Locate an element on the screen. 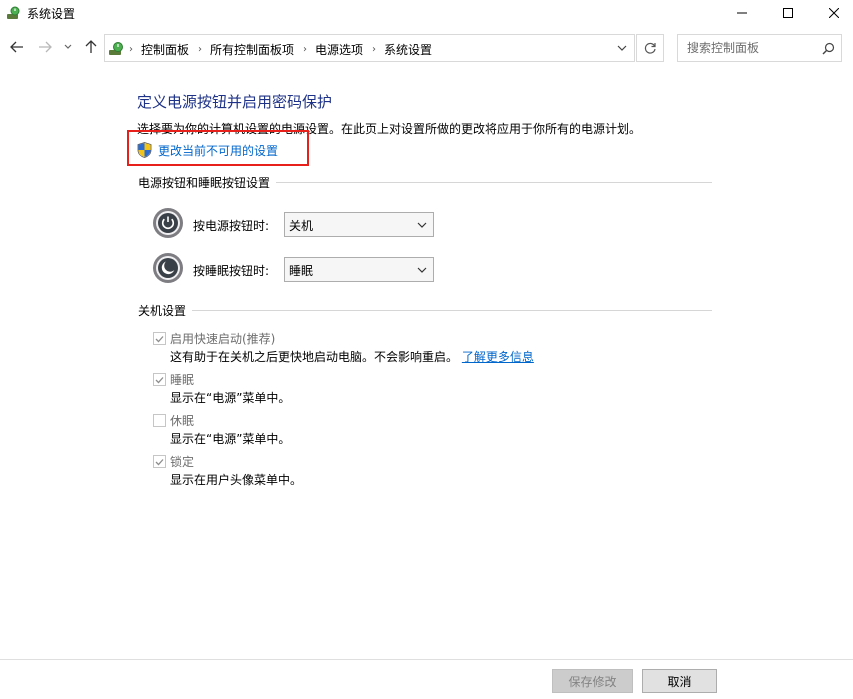  control-panel-icon is located at coordinates (116, 48).